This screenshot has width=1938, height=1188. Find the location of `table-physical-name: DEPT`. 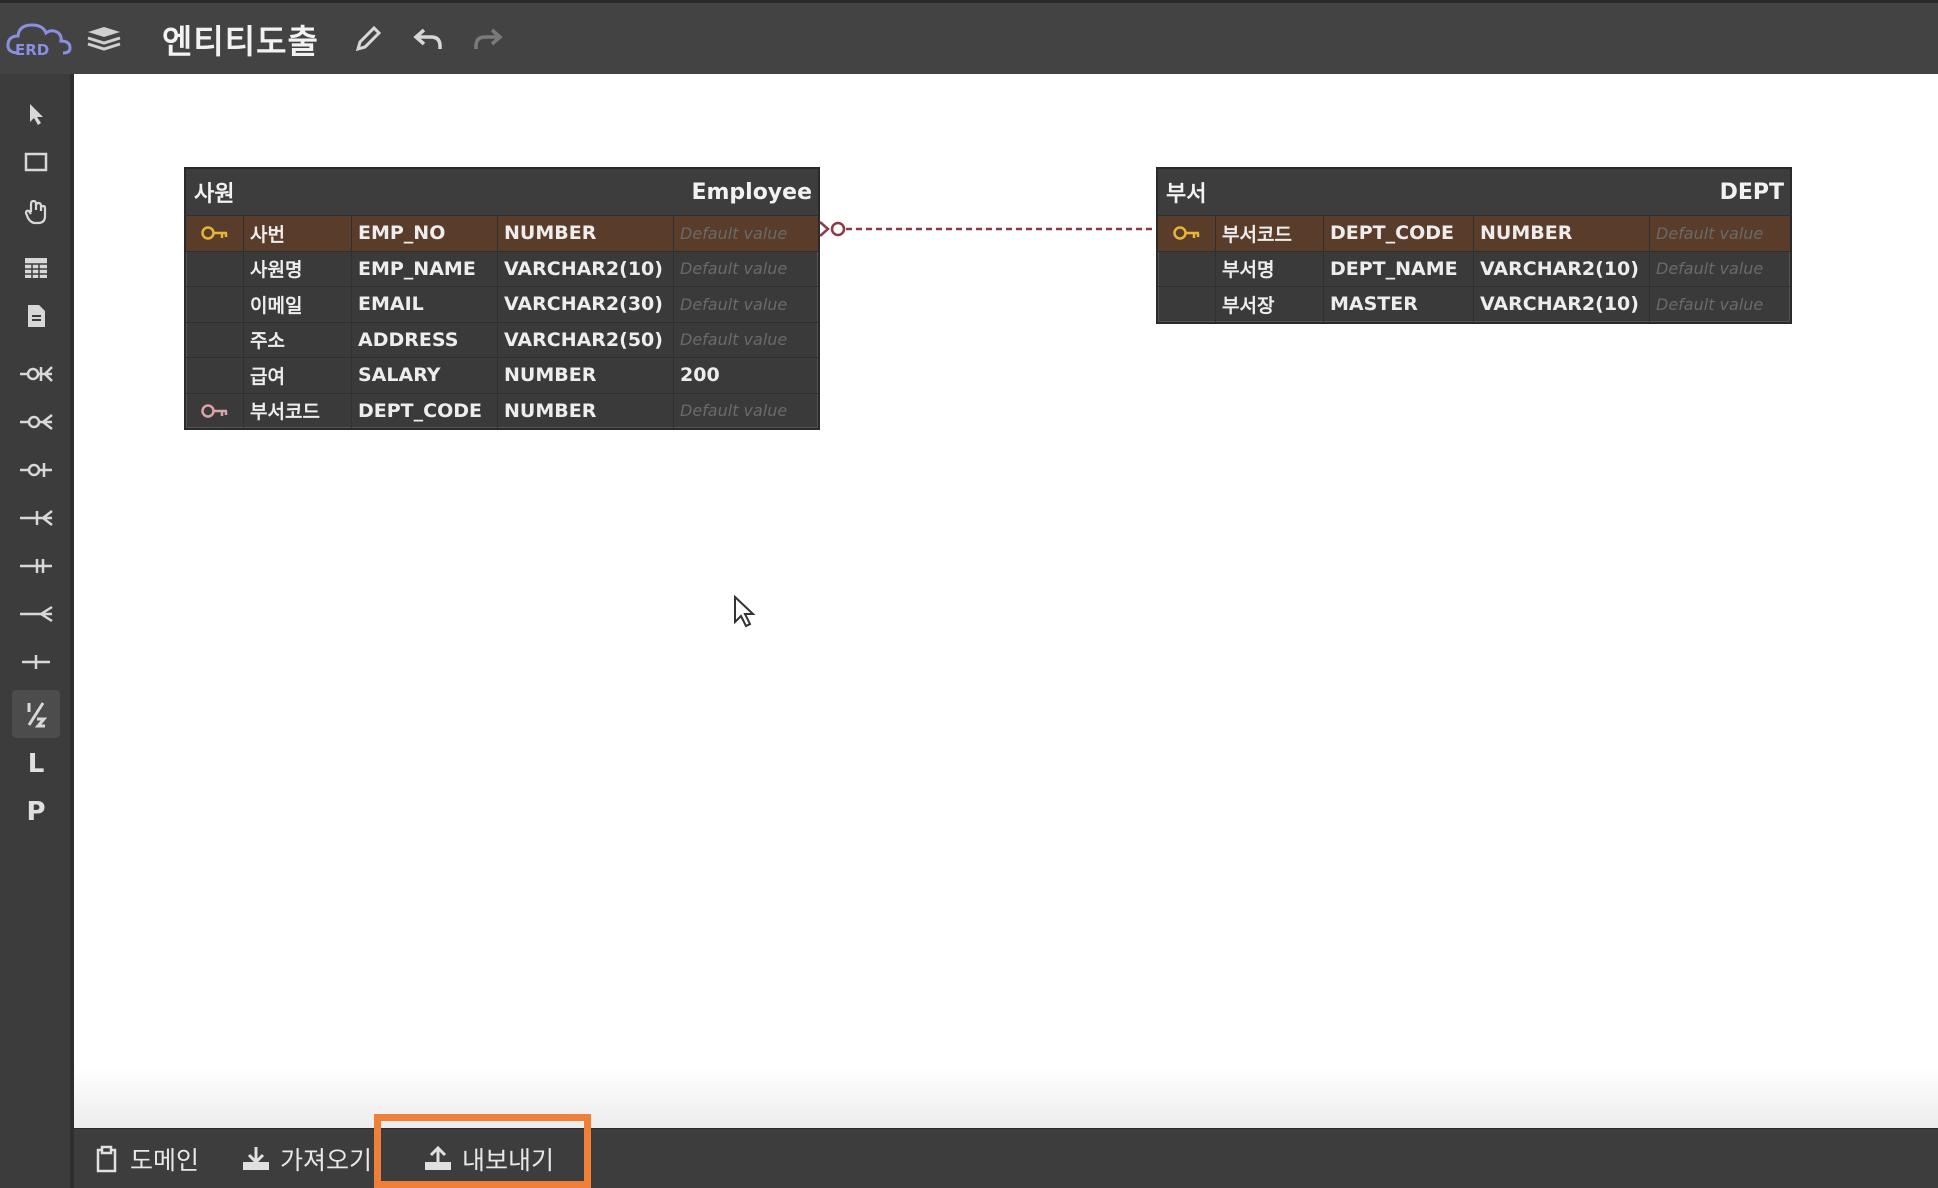

table-physical-name: DEPT is located at coordinates (1751, 192).